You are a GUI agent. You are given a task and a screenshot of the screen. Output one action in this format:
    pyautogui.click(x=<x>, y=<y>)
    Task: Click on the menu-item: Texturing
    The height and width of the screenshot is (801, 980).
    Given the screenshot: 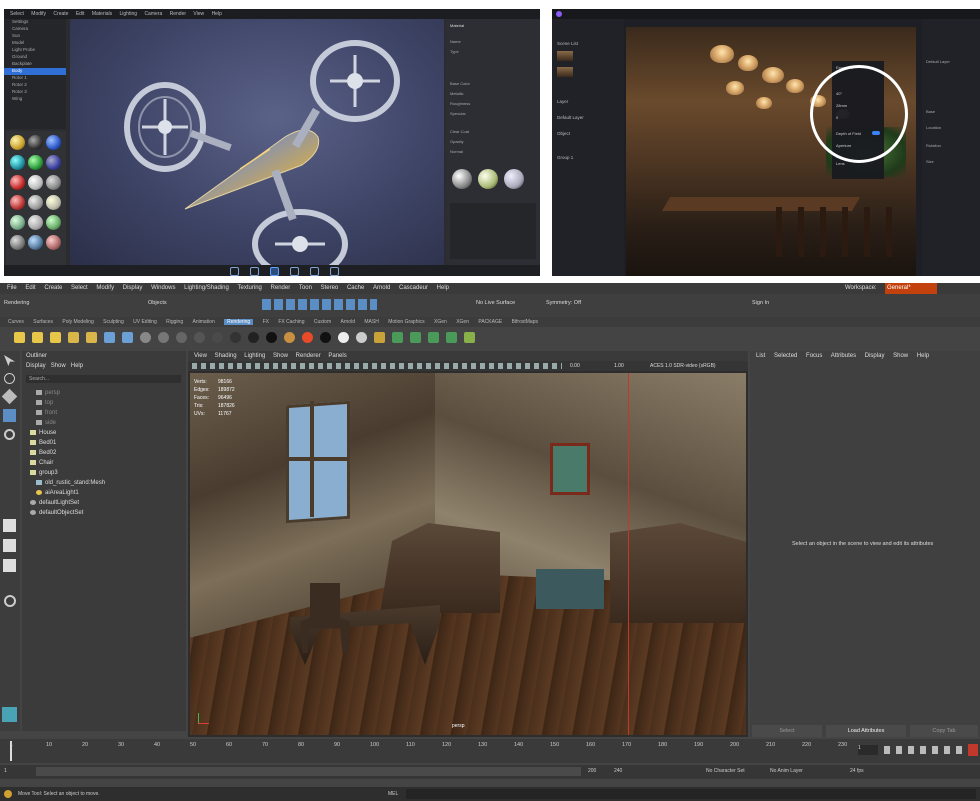 What is the action you would take?
    pyautogui.click(x=250, y=288)
    